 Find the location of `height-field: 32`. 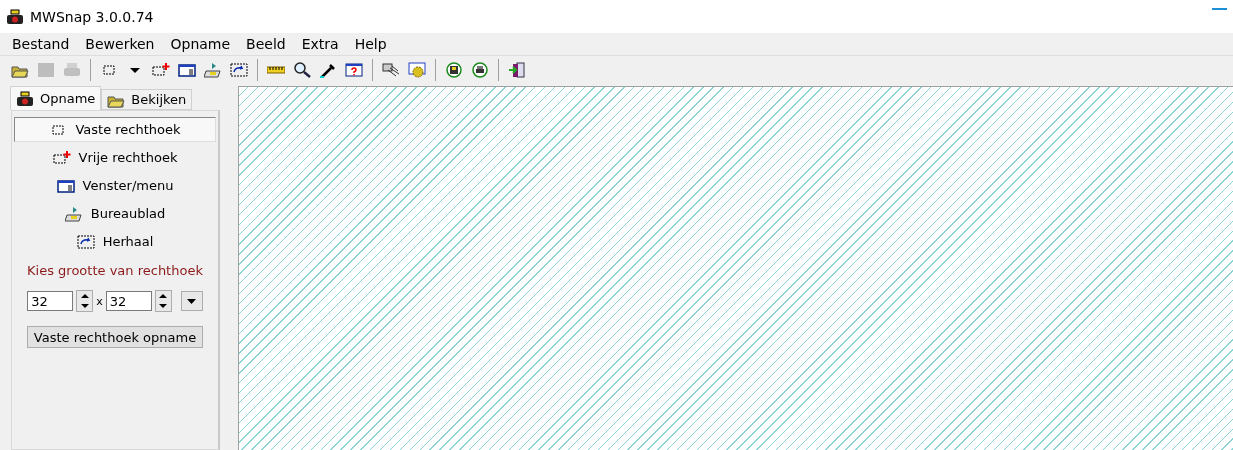

height-field: 32 is located at coordinates (128, 301).